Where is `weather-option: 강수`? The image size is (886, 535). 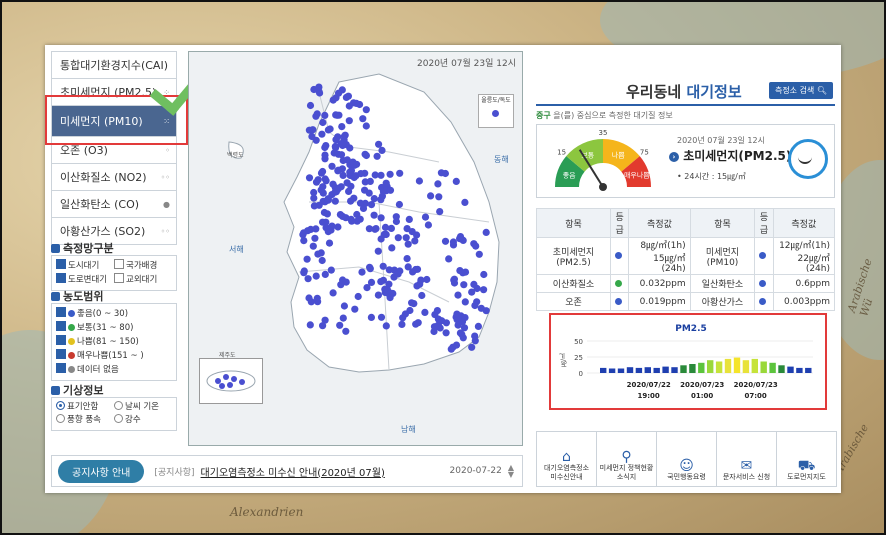 weather-option: 강수 is located at coordinates (143, 420).